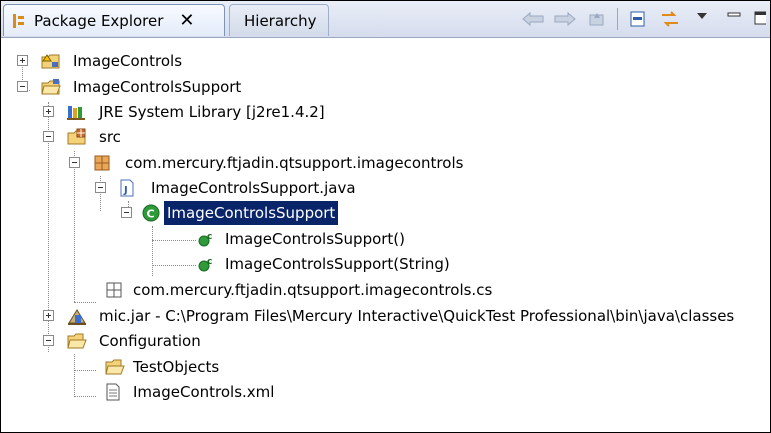  Describe the element at coordinates (186, 20) in the screenshot. I see `close-icon: ✕` at that location.